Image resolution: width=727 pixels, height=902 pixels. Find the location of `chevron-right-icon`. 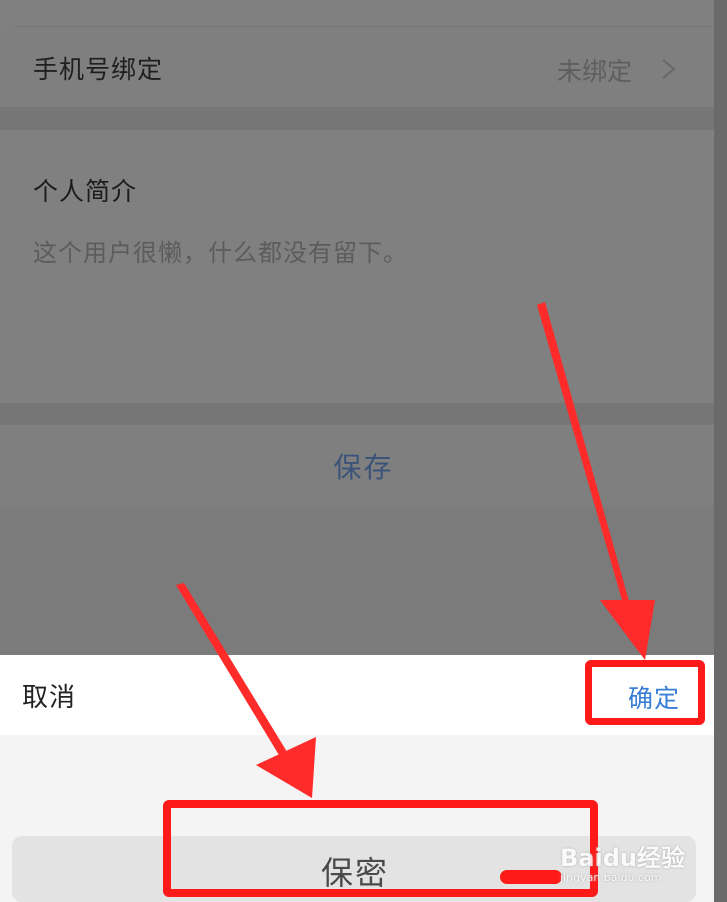

chevron-right-icon is located at coordinates (669, 69).